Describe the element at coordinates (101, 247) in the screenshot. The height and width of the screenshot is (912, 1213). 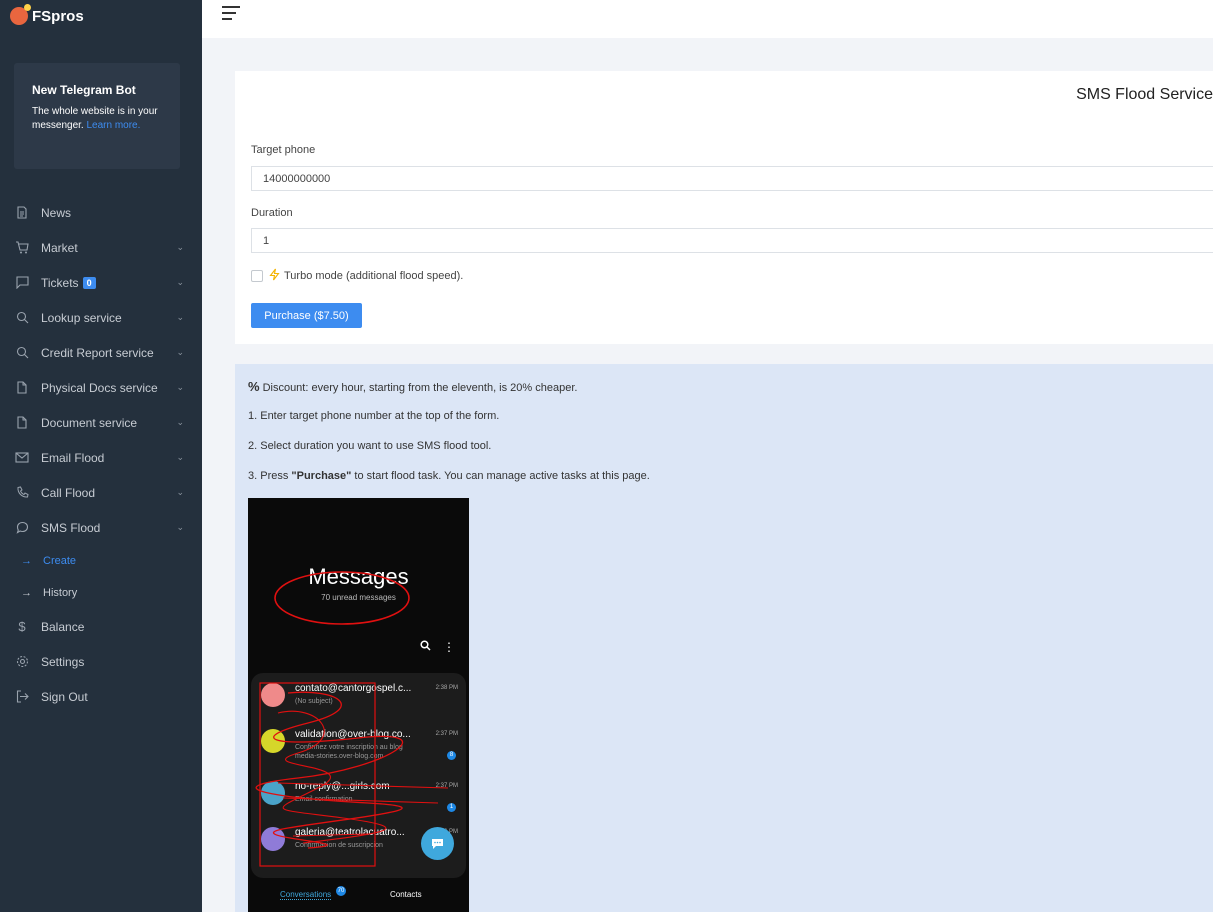
I see `sidebar-item-market: Market ⌄` at that location.